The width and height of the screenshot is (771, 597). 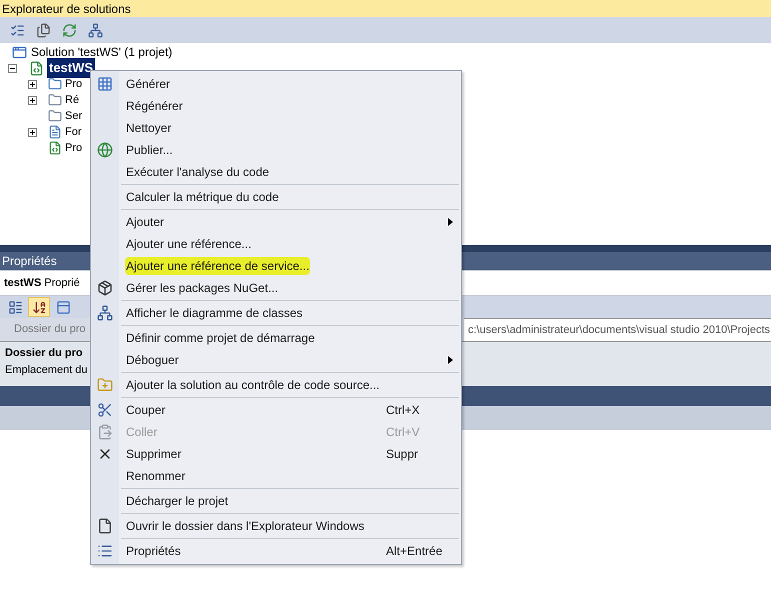 What do you see at coordinates (214, 313) in the screenshot?
I see `menu-label: Afficher le diagramme de classes` at bounding box center [214, 313].